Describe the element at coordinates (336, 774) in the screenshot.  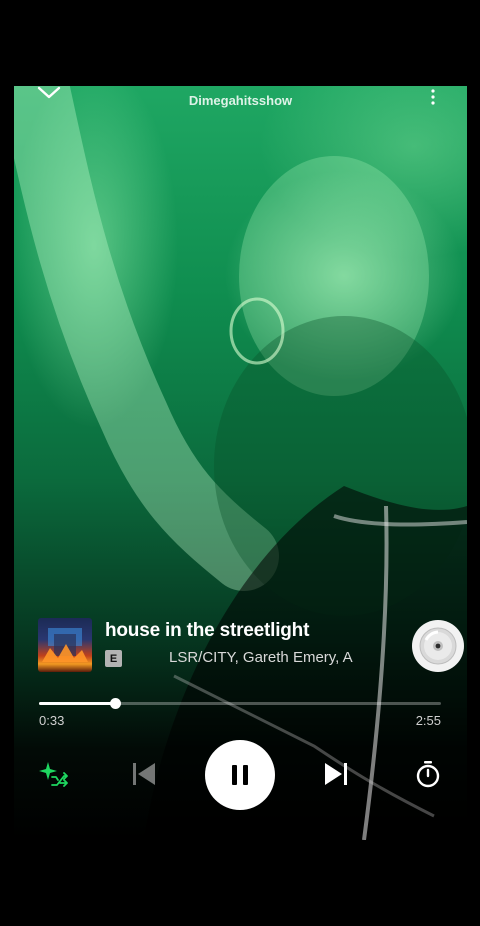
I see `skip-next-icon` at that location.